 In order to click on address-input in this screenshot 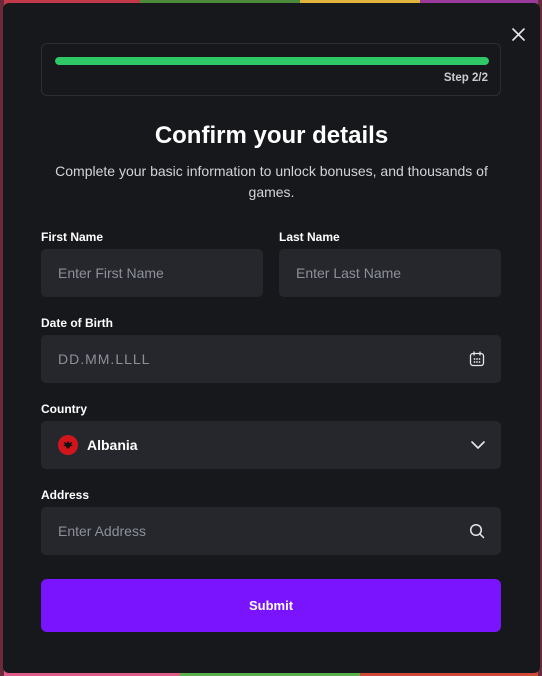, I will do `click(263, 531)`.